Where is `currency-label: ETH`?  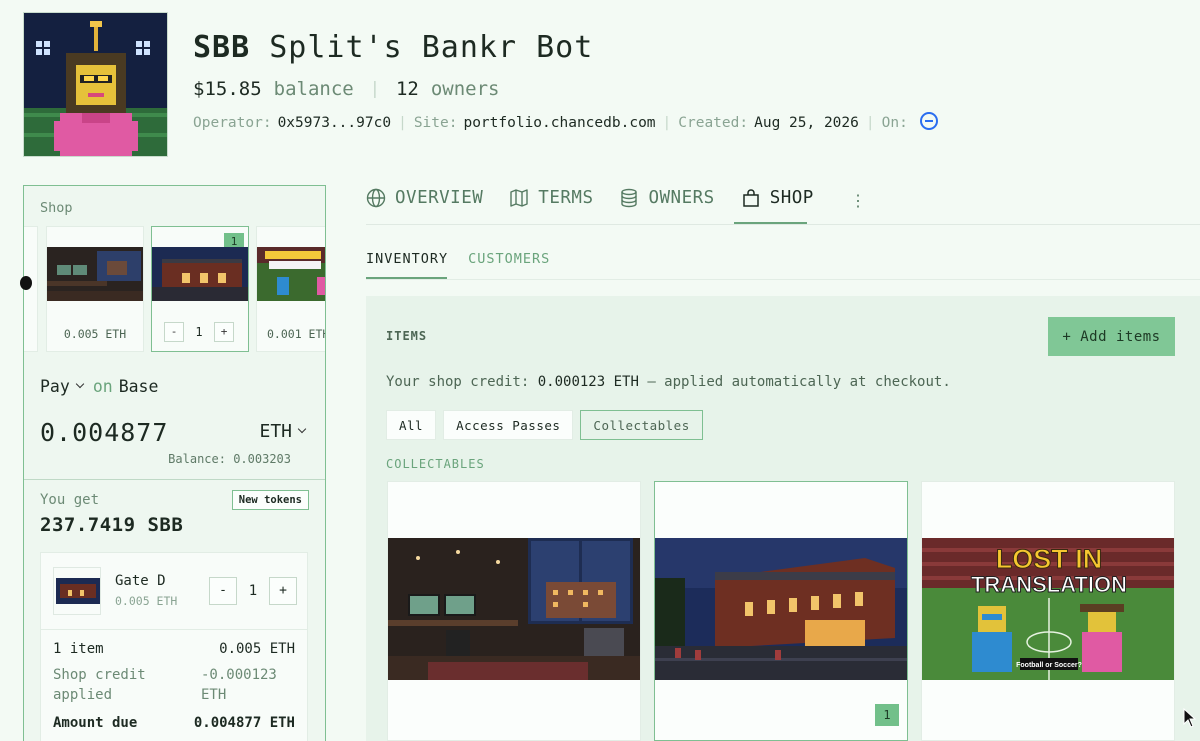
currency-label: ETH is located at coordinates (275, 431).